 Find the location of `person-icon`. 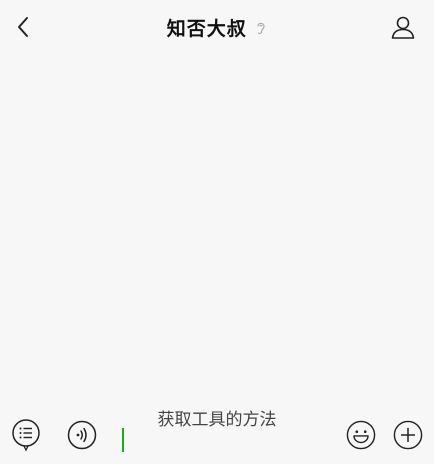

person-icon is located at coordinates (403, 27).